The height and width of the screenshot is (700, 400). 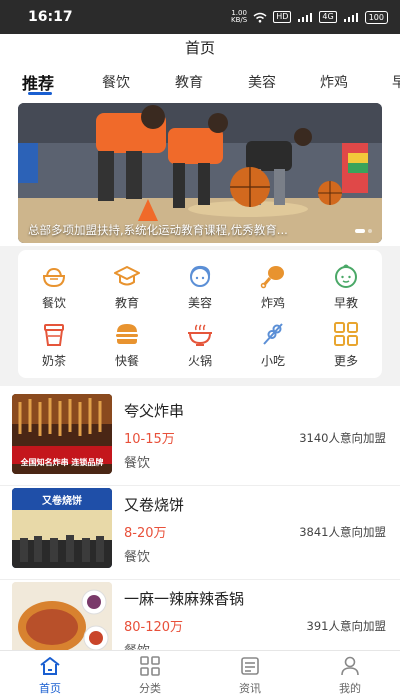 I want to click on brand-investment: 8-20万, so click(x=145, y=533).